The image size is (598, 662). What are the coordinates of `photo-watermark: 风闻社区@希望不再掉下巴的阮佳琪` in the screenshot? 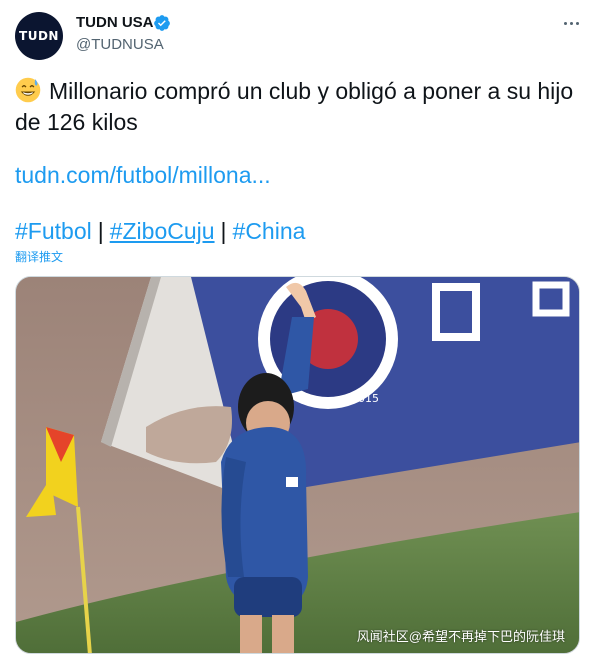 It's located at (460, 636).